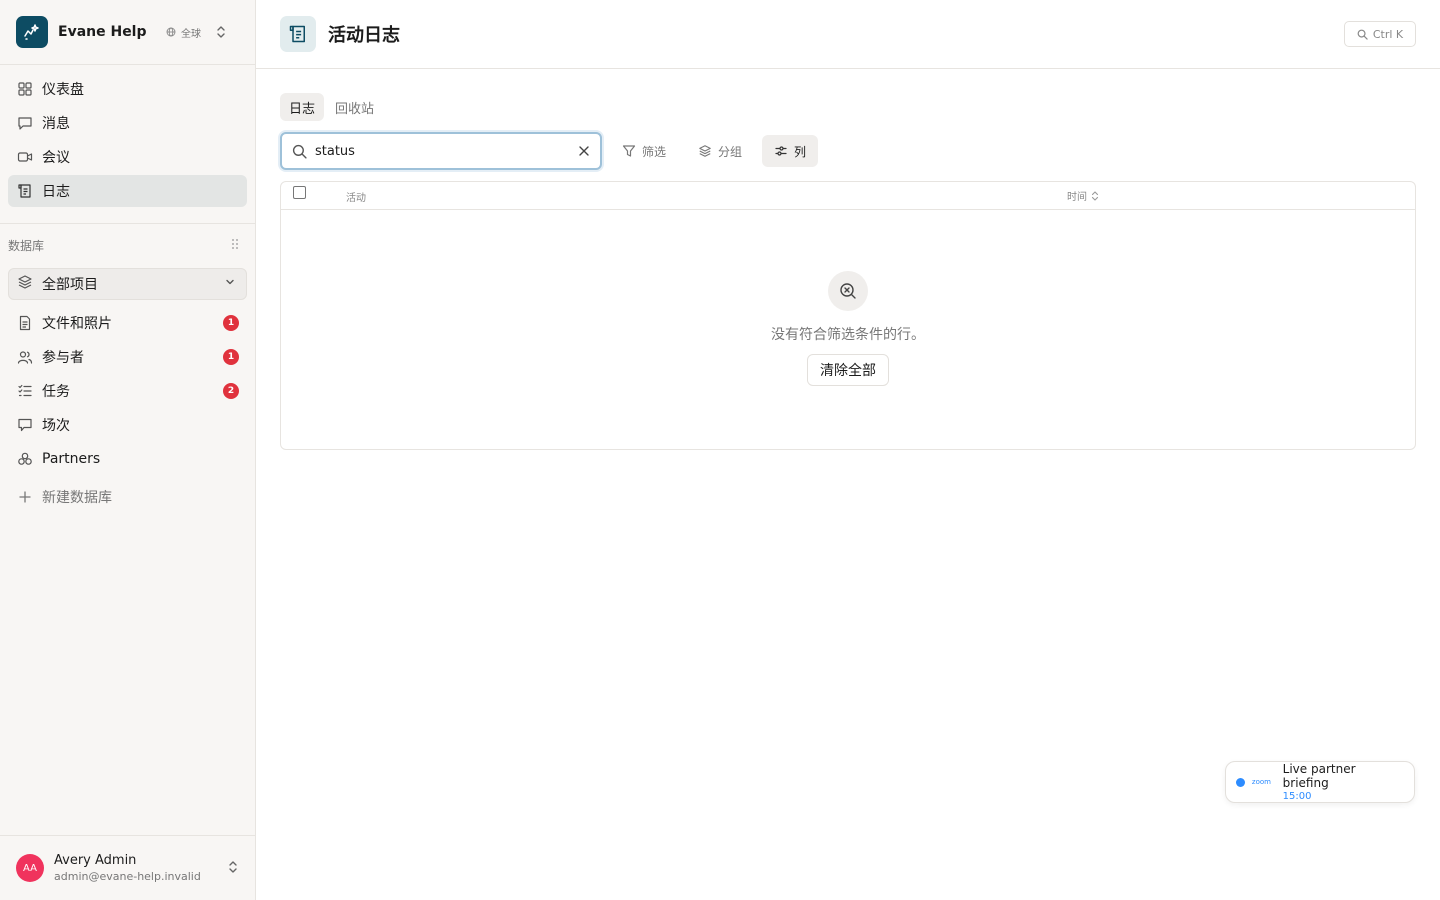 The image size is (1440, 900). What do you see at coordinates (127, 323) in the screenshot?
I see `database-item-files: 文件和照片 1` at bounding box center [127, 323].